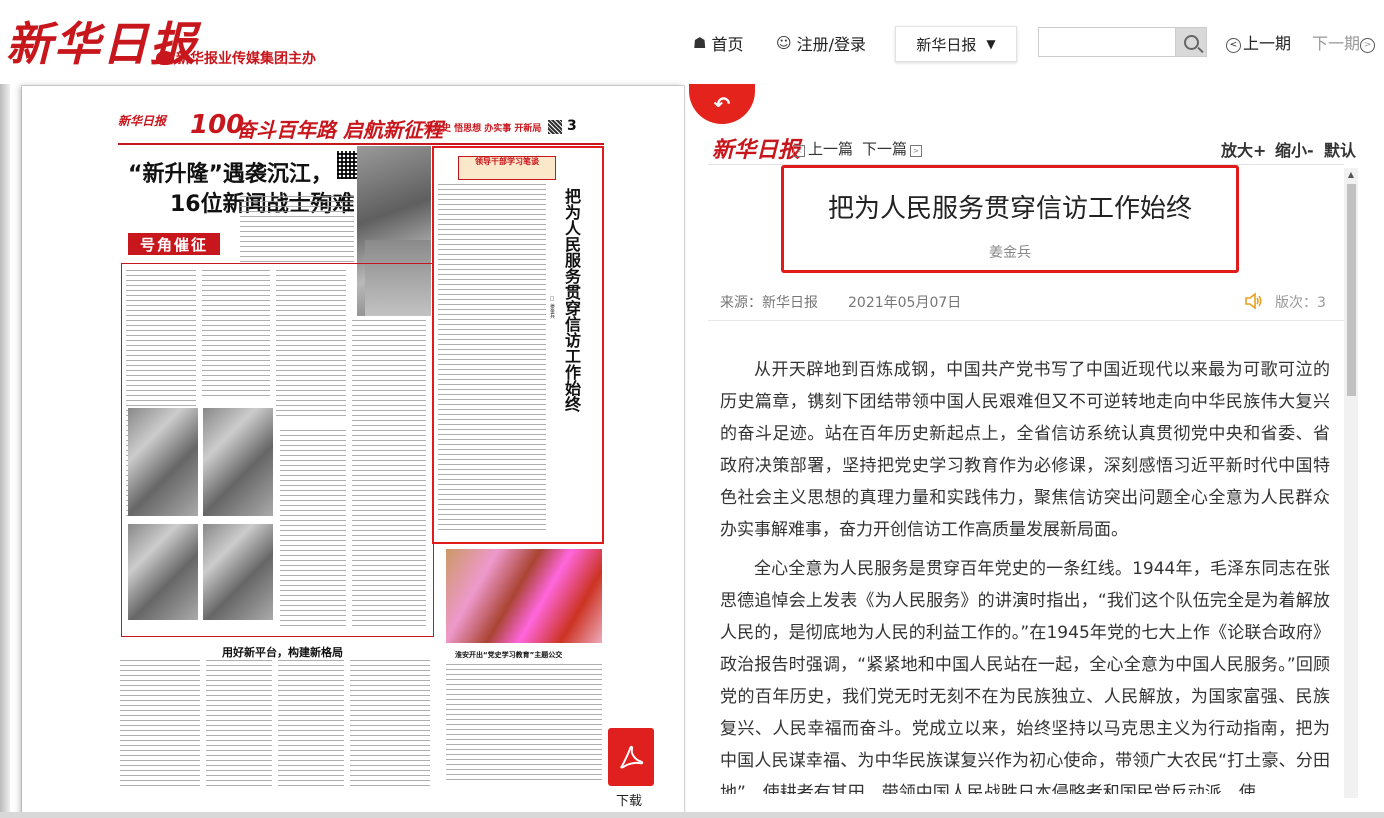 Image resolution: width=1384 pixels, height=818 pixels. Describe the element at coordinates (1026, 320) in the screenshot. I see `panel-divider` at that location.